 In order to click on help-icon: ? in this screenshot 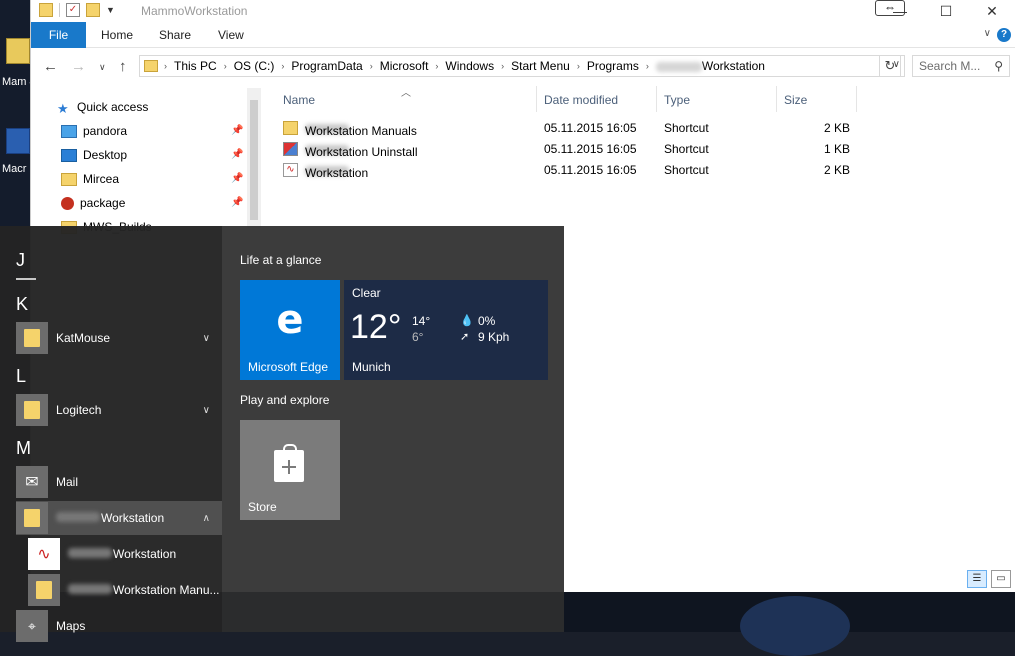, I will do `click(1004, 35)`.